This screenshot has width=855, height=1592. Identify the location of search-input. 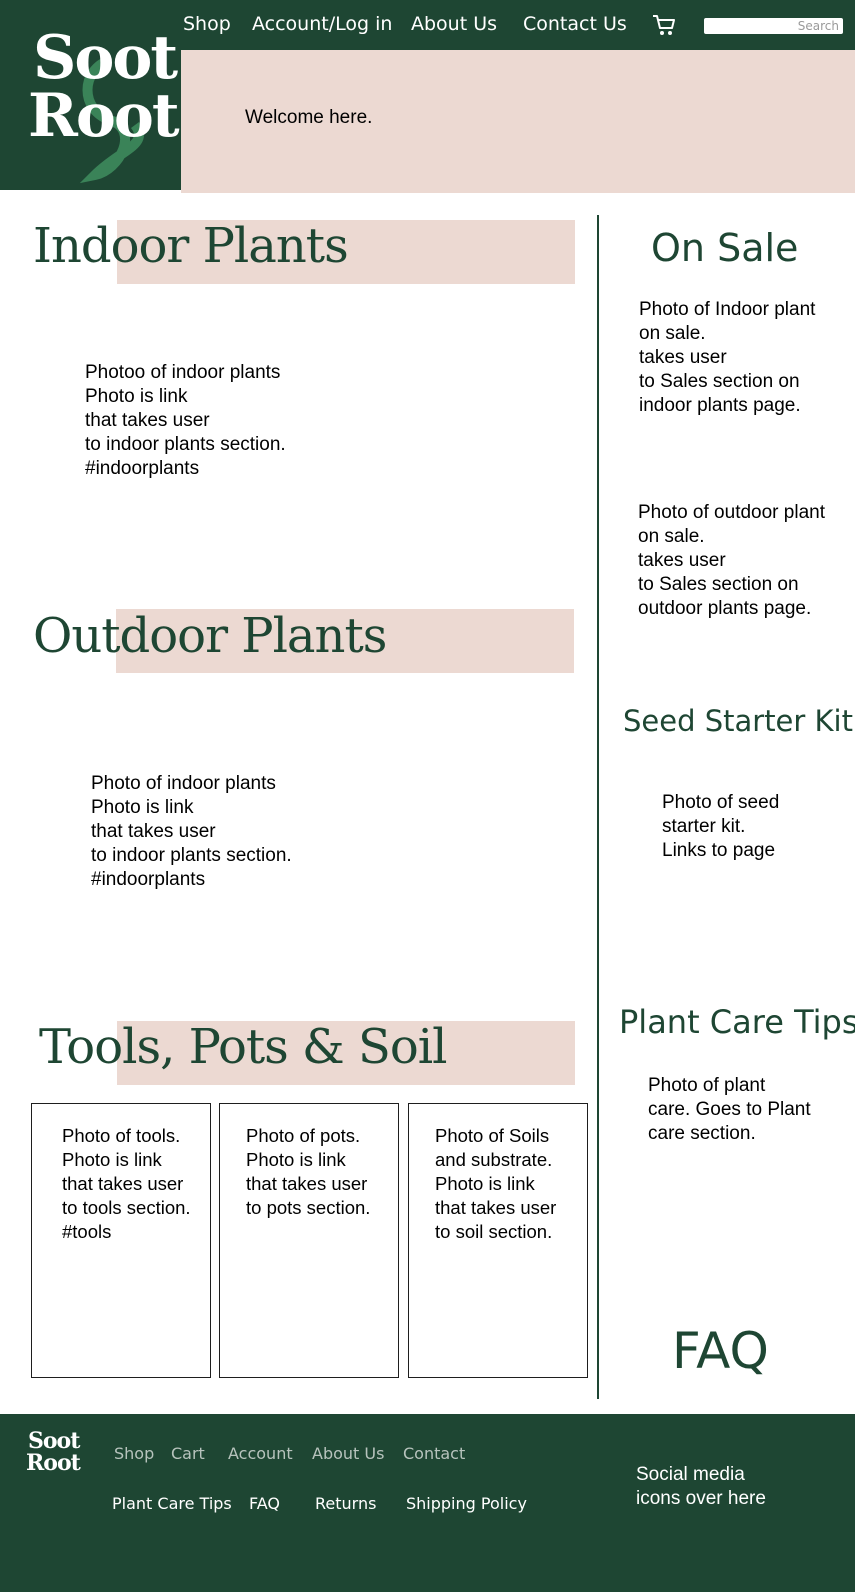
(773, 26).